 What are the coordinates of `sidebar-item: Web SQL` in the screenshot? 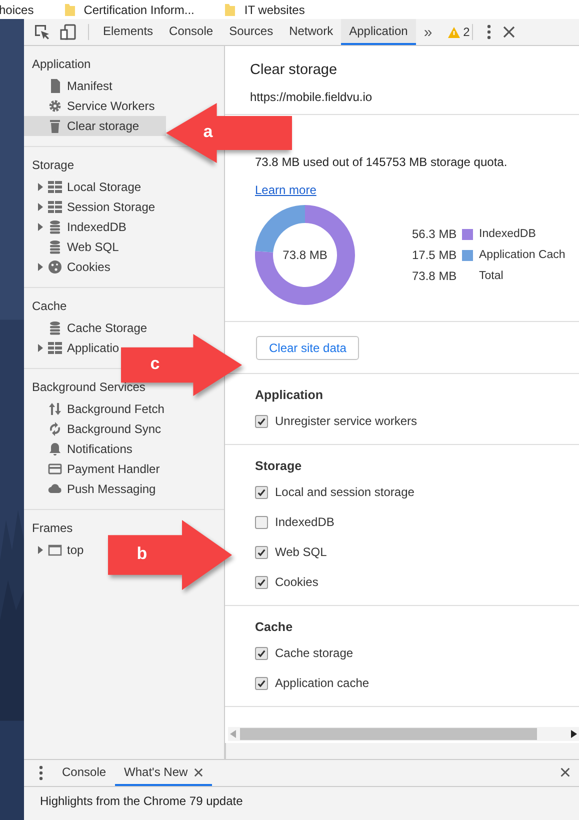 It's located at (72, 247).